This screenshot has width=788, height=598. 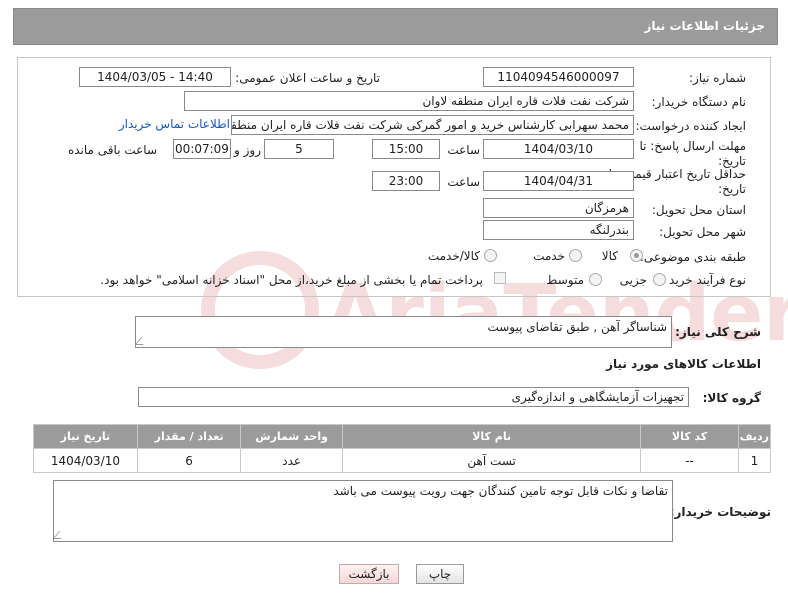 What do you see at coordinates (689, 460) in the screenshot?
I see `cell-code: --` at bounding box center [689, 460].